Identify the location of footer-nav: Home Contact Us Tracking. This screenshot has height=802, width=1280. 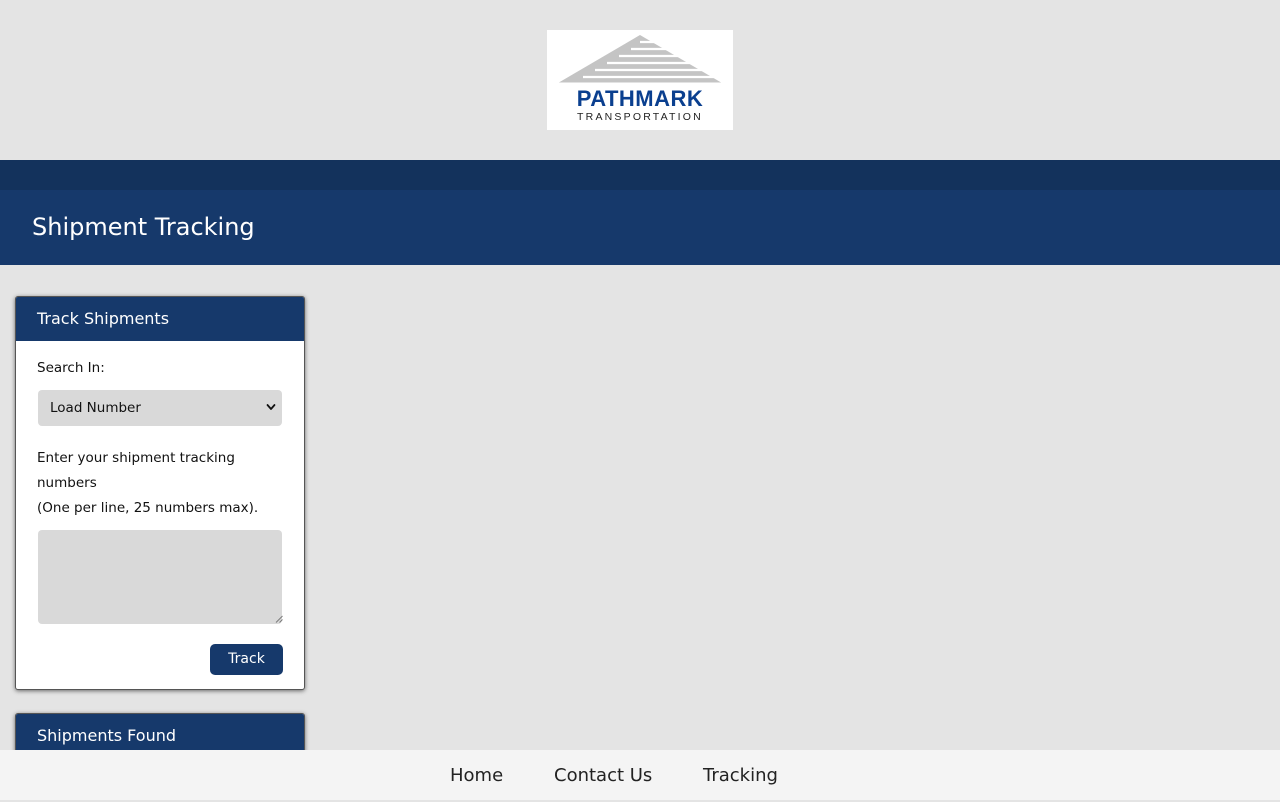
(640, 775).